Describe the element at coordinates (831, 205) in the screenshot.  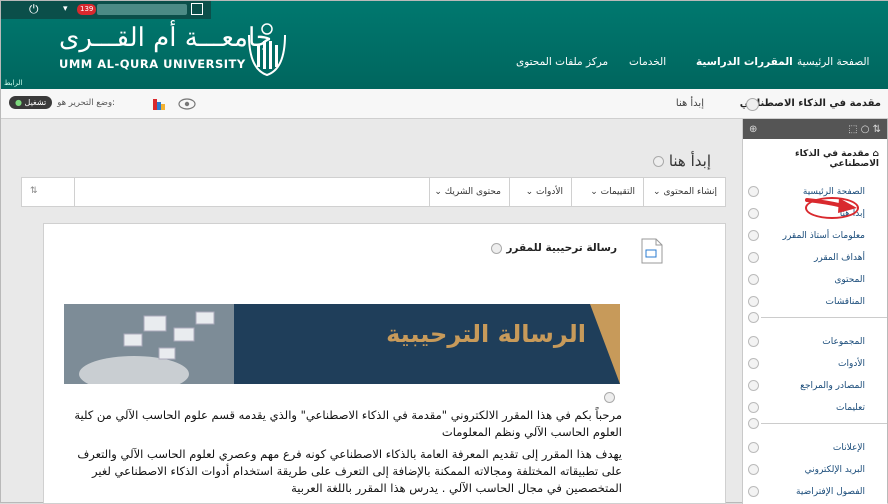
I see `annotation-arrow-icon` at that location.